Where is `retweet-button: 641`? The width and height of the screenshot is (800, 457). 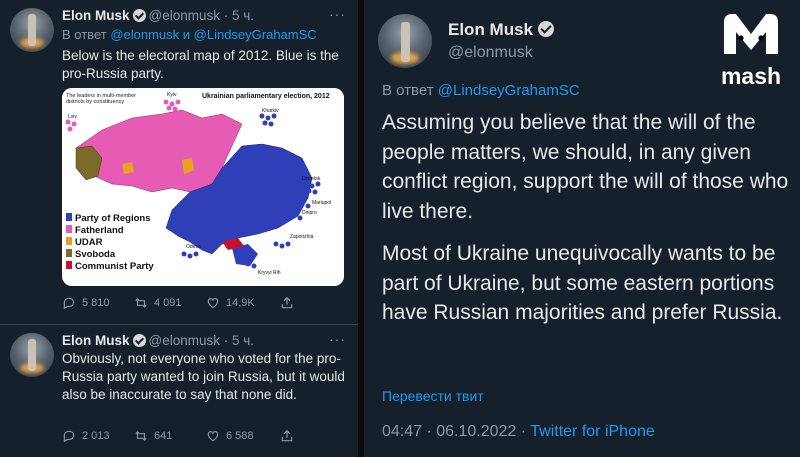 retweet-button: 641 is located at coordinates (153, 436).